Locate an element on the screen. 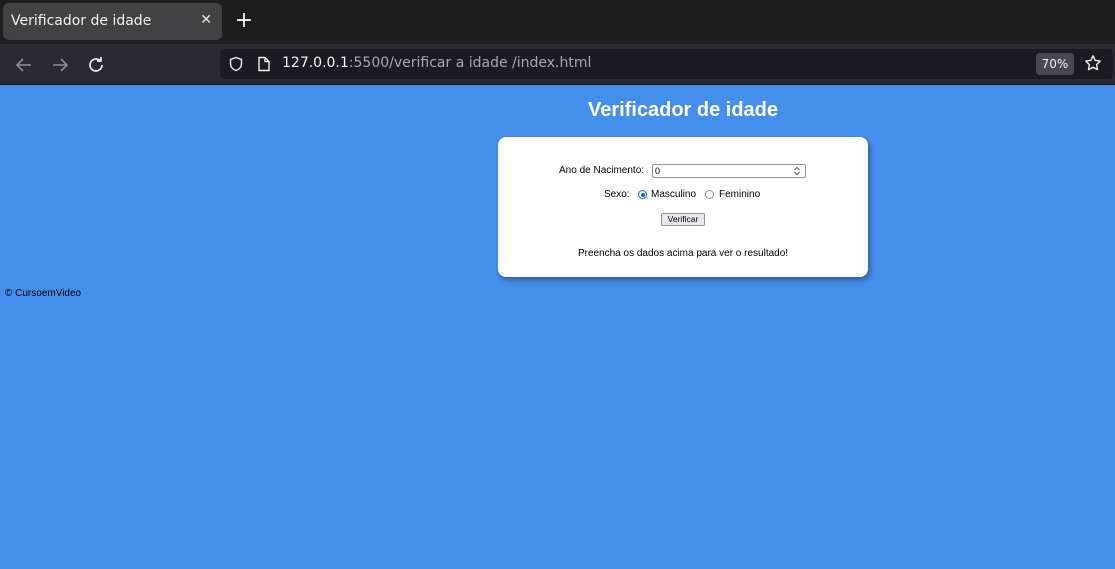 The height and width of the screenshot is (569, 1115). plus-icon: + is located at coordinates (244, 22).